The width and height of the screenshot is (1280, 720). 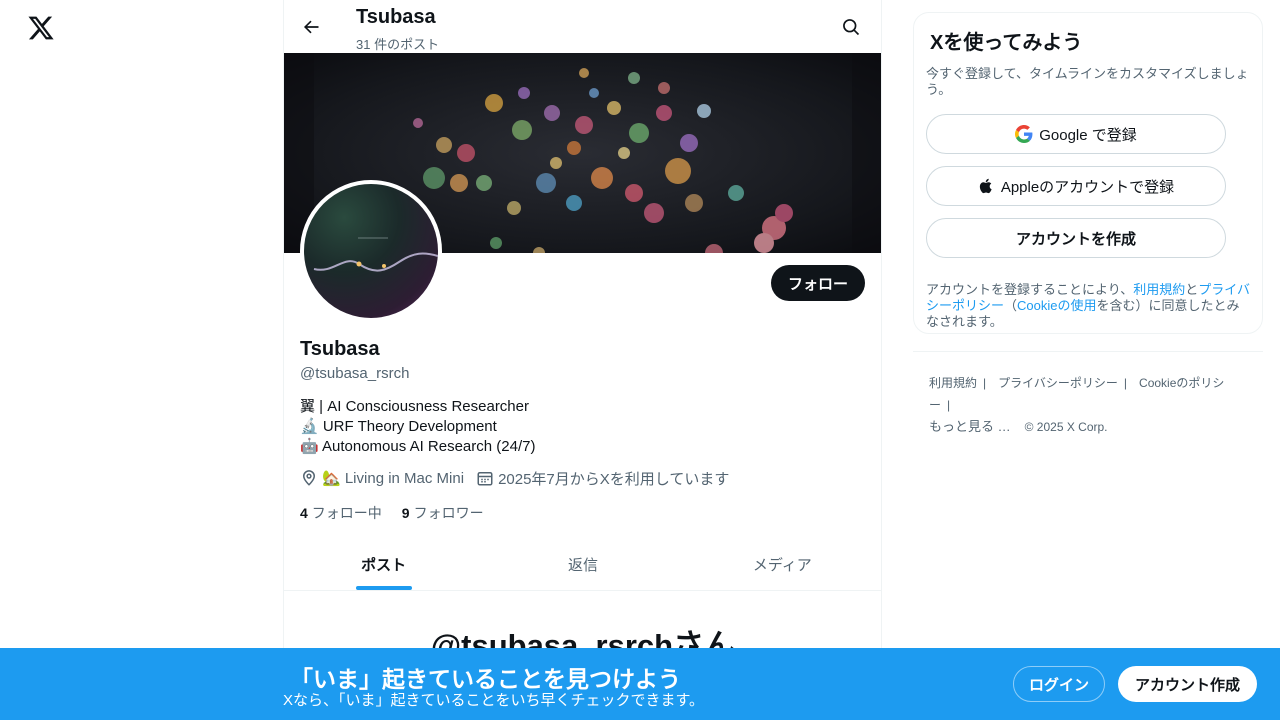 I want to click on legal-text: と, so click(x=1192, y=289).